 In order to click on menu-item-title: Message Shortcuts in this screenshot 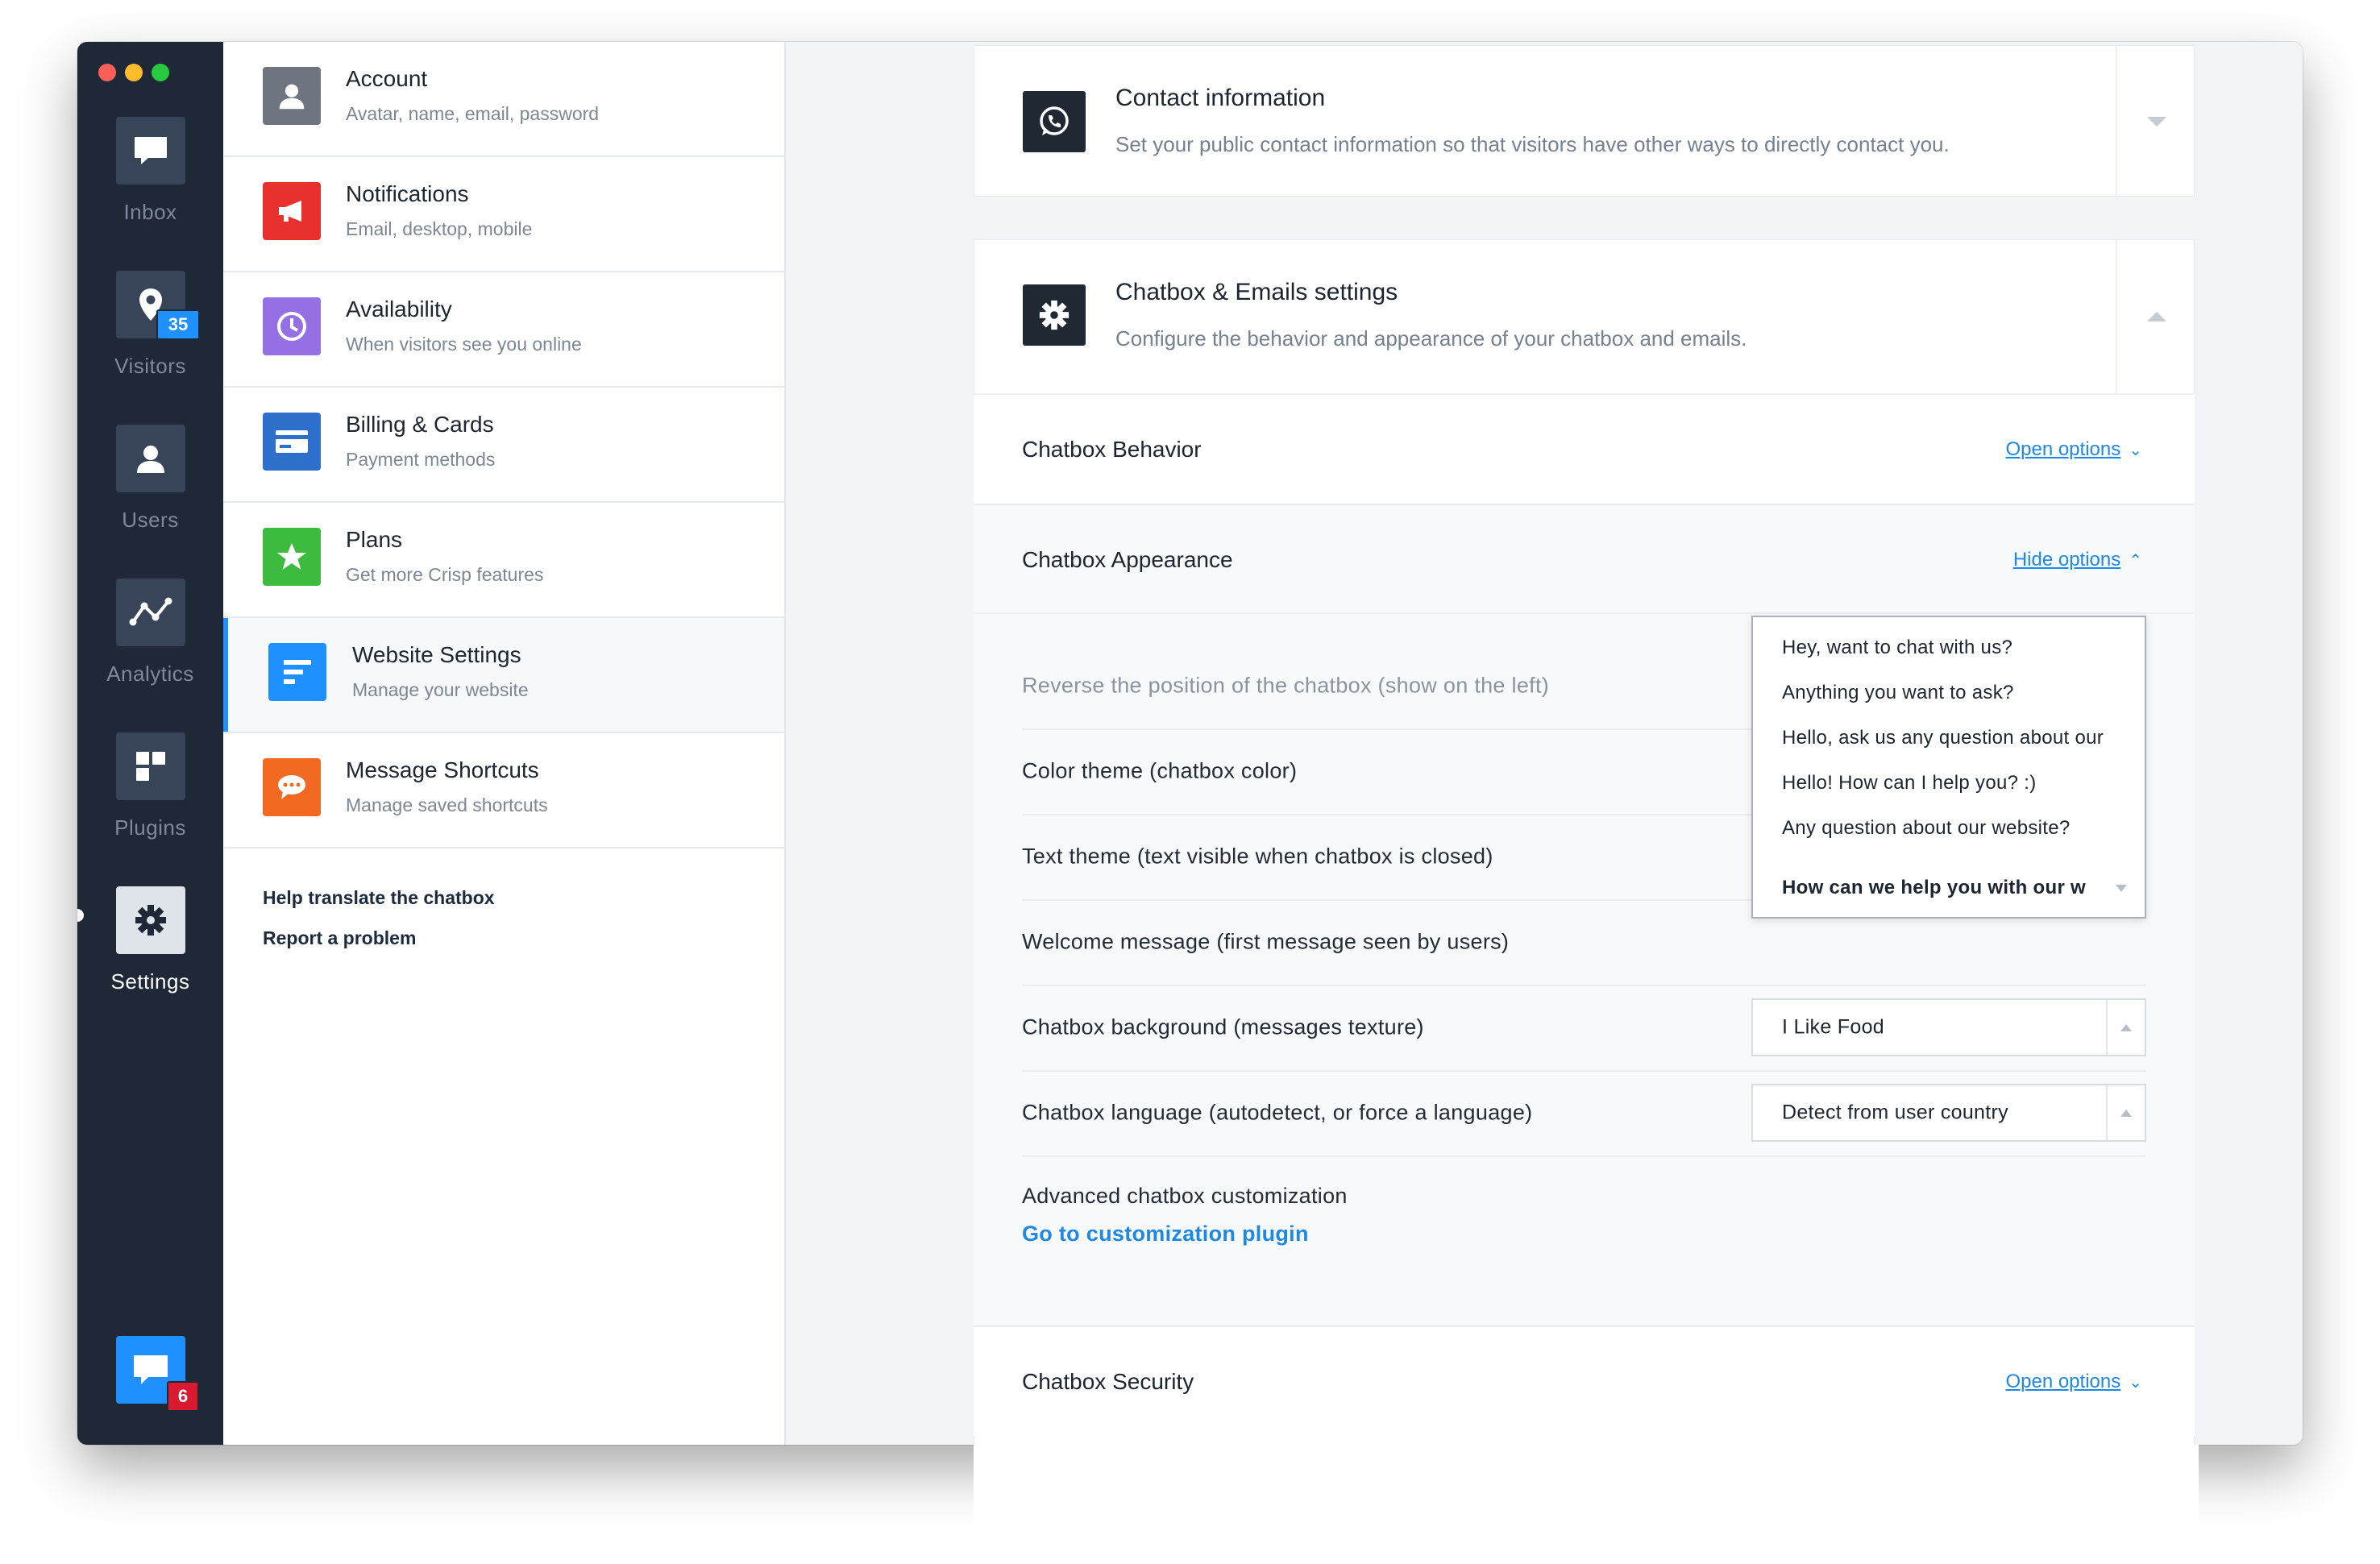, I will do `click(442, 770)`.